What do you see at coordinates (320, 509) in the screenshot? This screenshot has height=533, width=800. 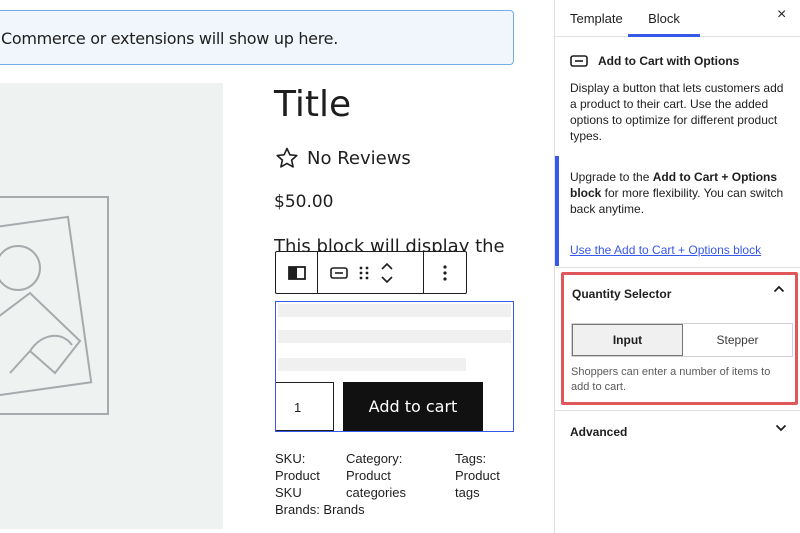 I see `product-brands: Brands` at bounding box center [320, 509].